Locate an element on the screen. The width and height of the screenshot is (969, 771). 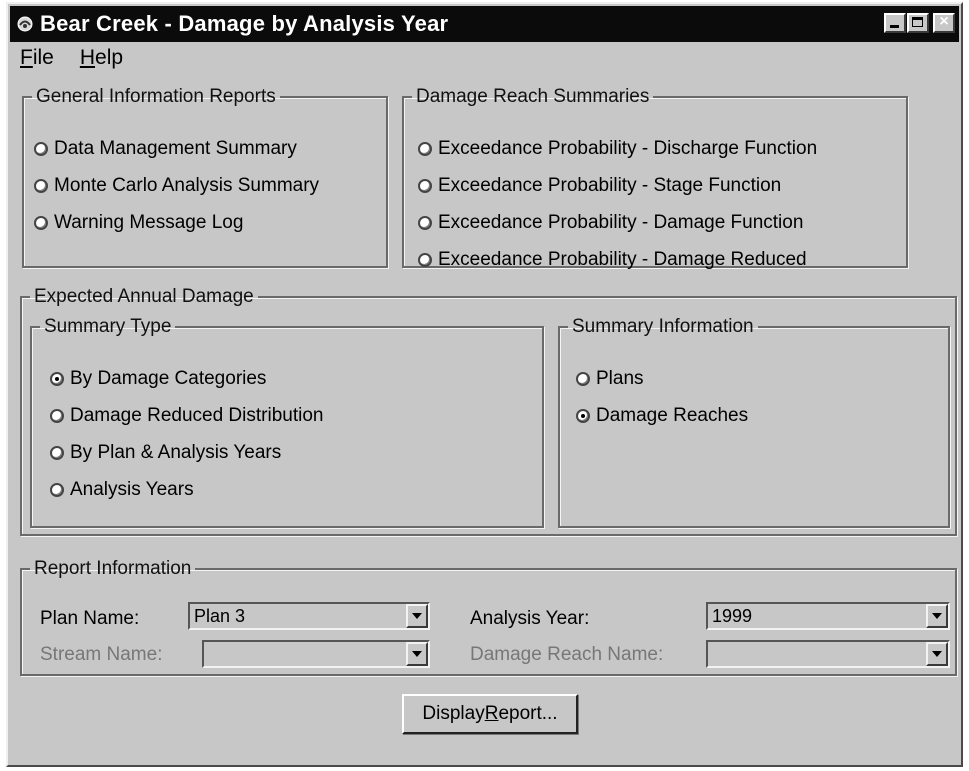
menu-help-mnemonic: H is located at coordinates (87, 57).